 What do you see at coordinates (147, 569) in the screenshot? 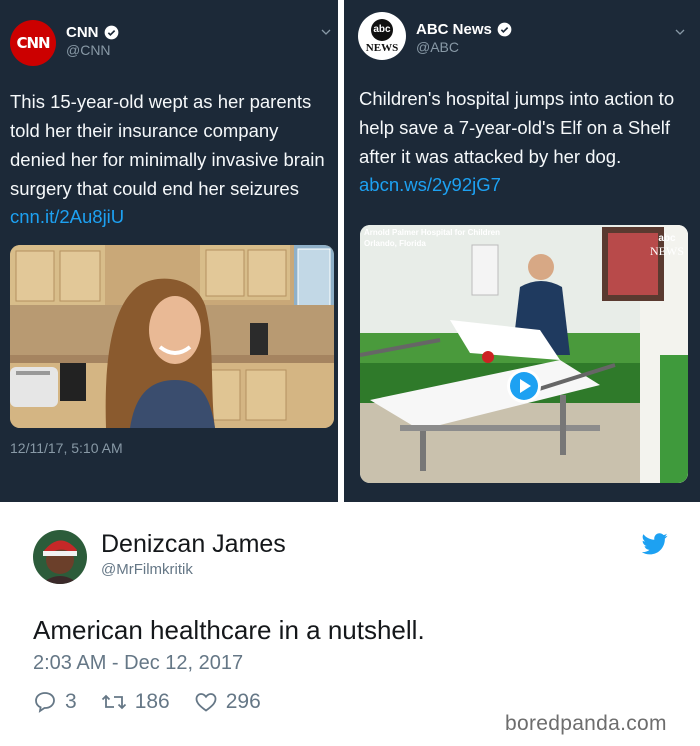
I see `user-handle: @MrFilmkritik` at bounding box center [147, 569].